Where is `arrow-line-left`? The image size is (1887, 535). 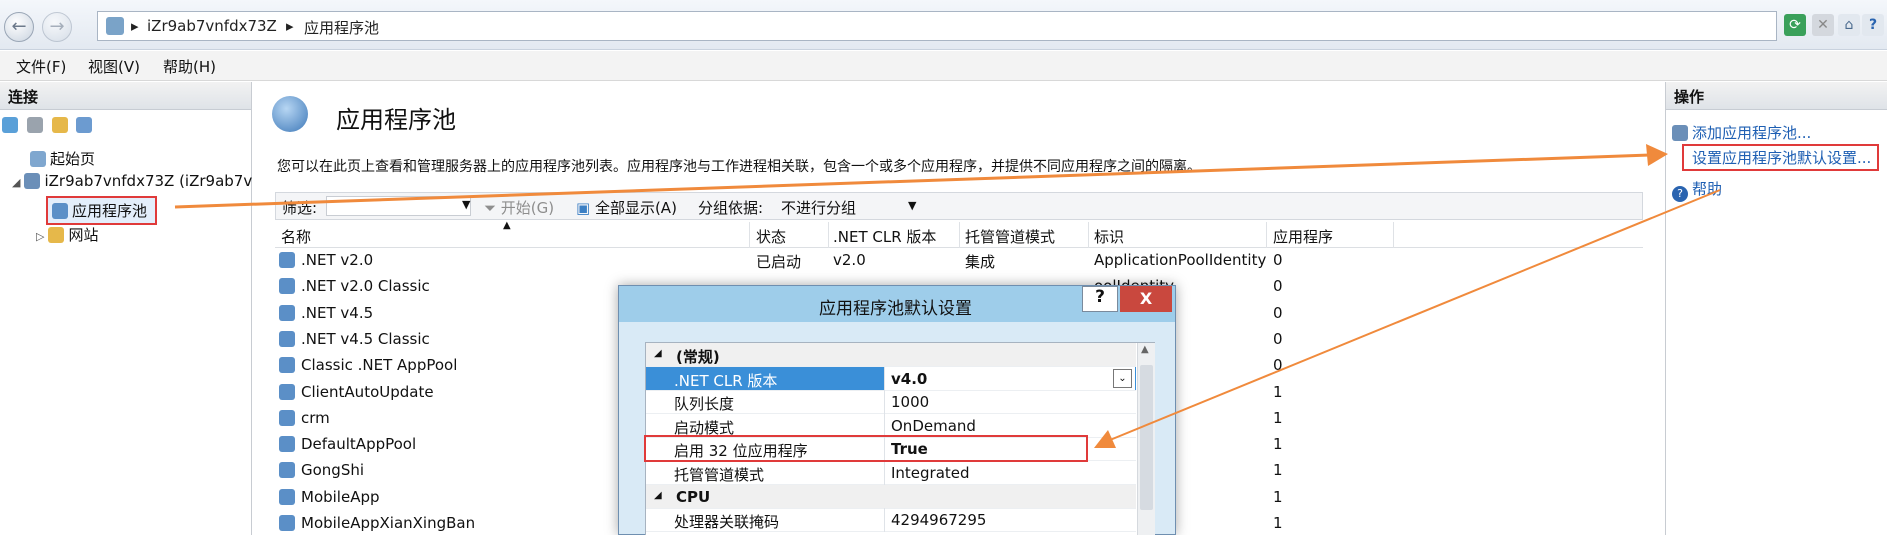
arrow-line-left is located at coordinates (912, 181).